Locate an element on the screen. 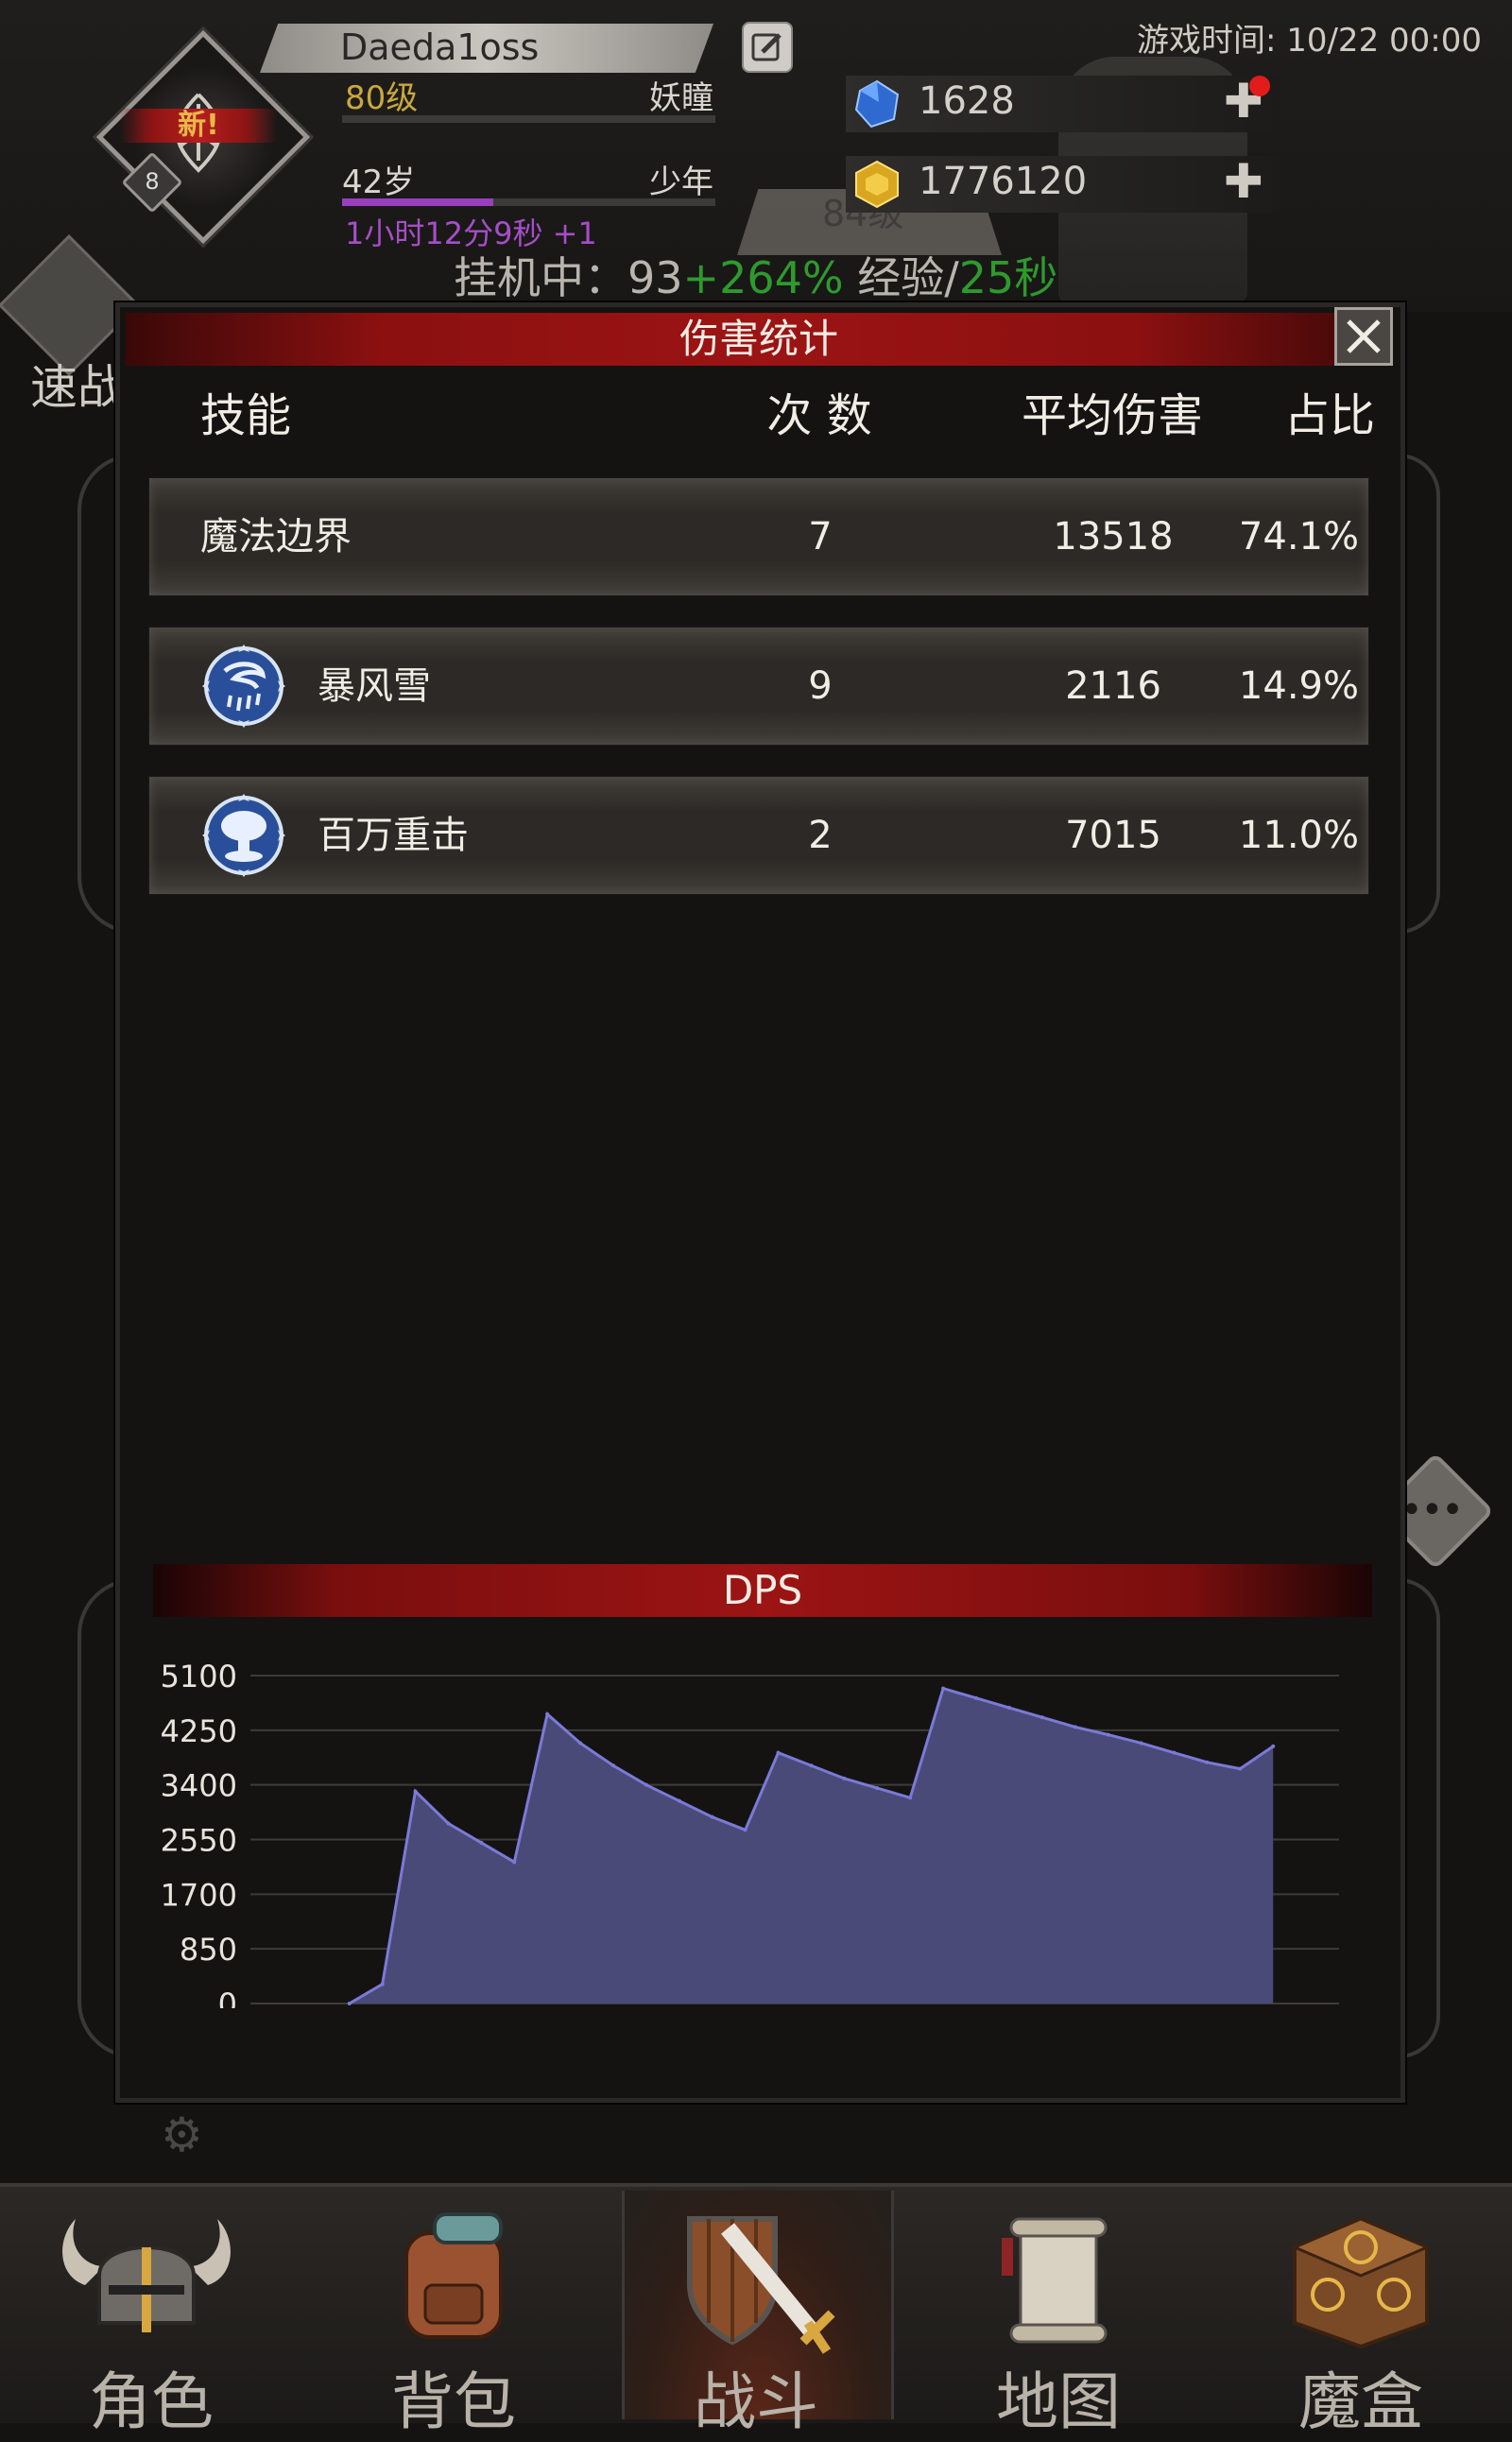 The width and height of the screenshot is (1512, 2442). close-button is located at coordinates (1363, 337).